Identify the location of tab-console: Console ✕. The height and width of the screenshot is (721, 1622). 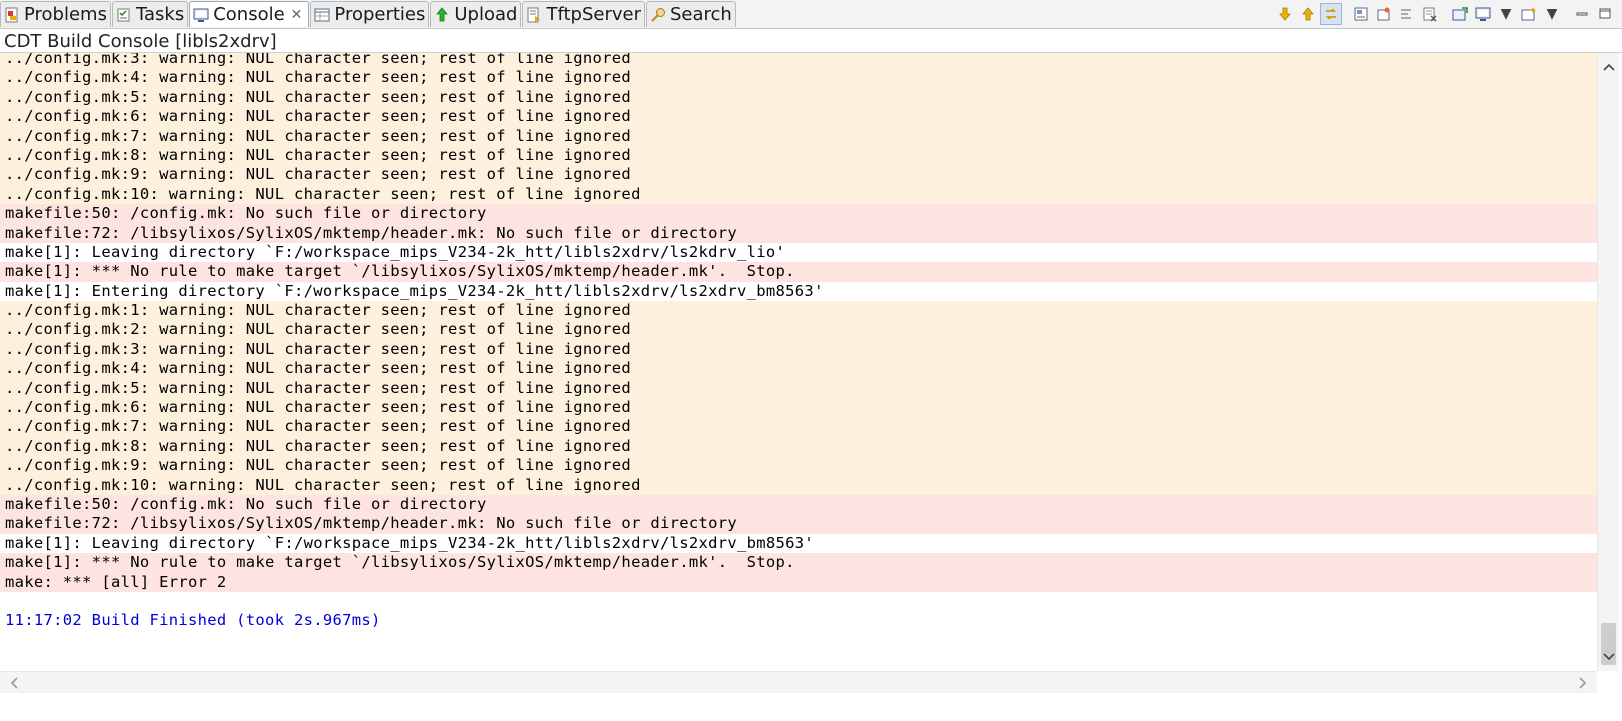
(249, 14).